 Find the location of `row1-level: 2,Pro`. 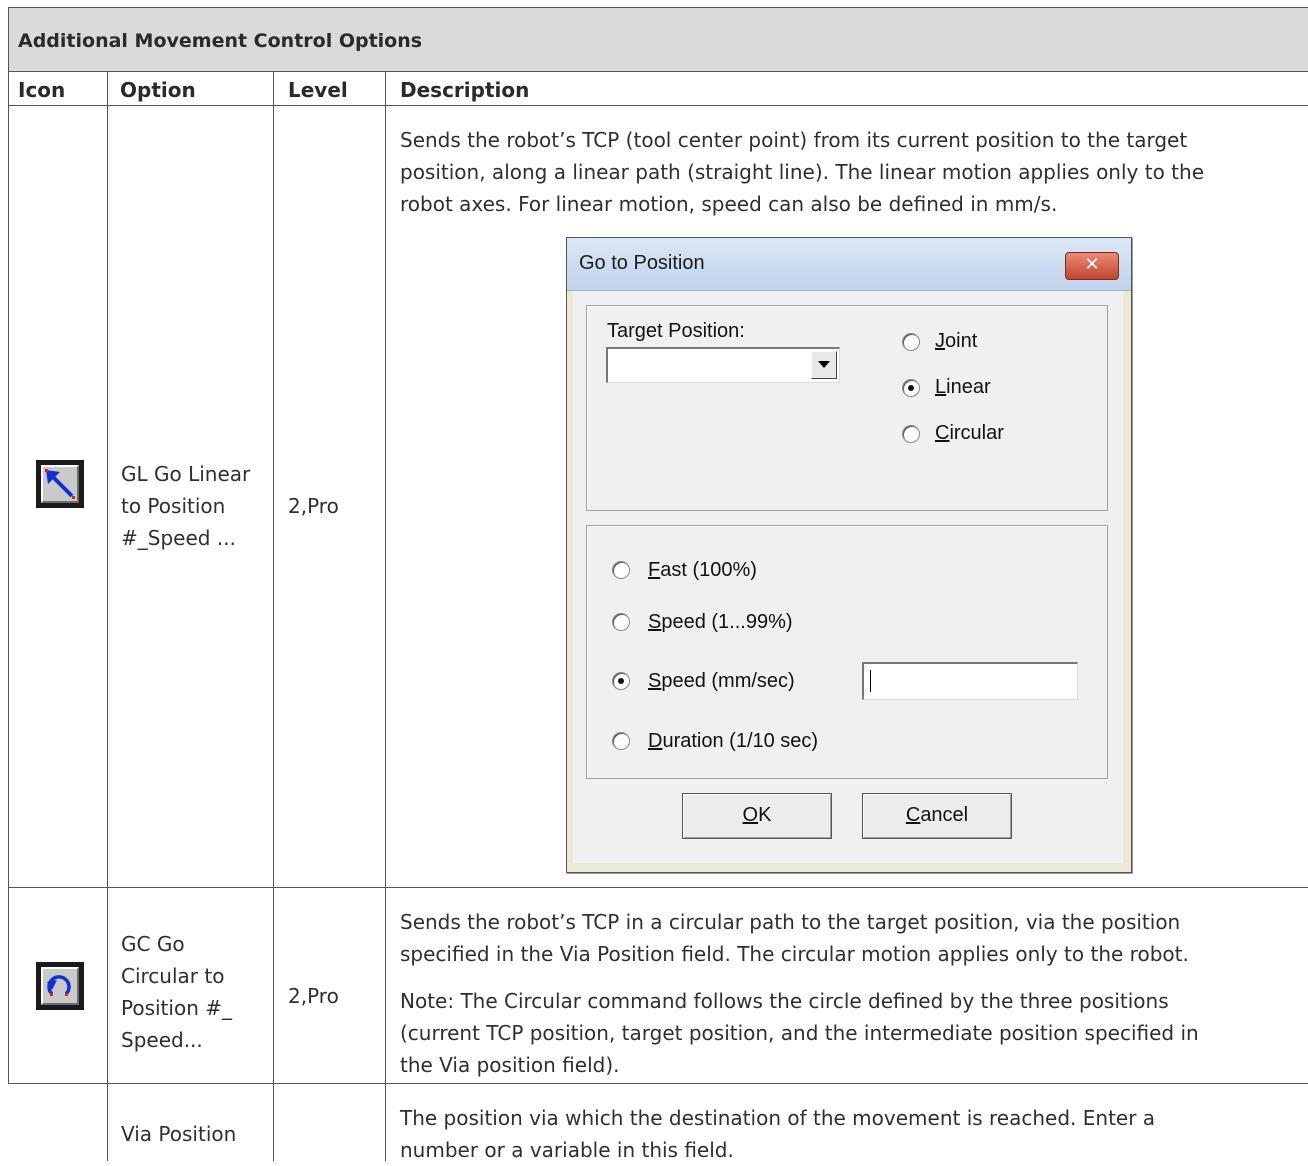

row1-level: 2,Pro is located at coordinates (313, 506).